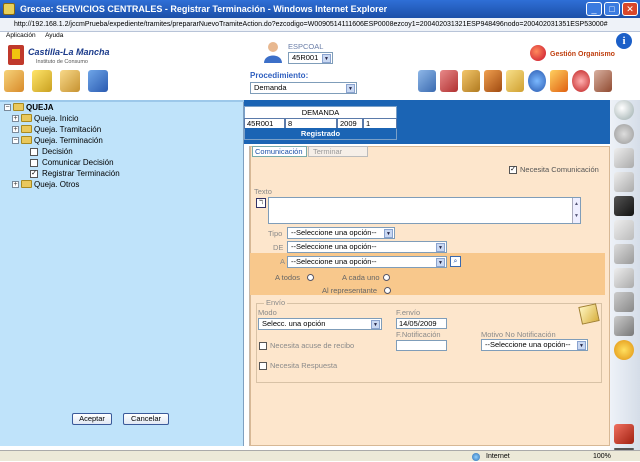 The image size is (640, 462). I want to click on info-icon: i, so click(624, 41).